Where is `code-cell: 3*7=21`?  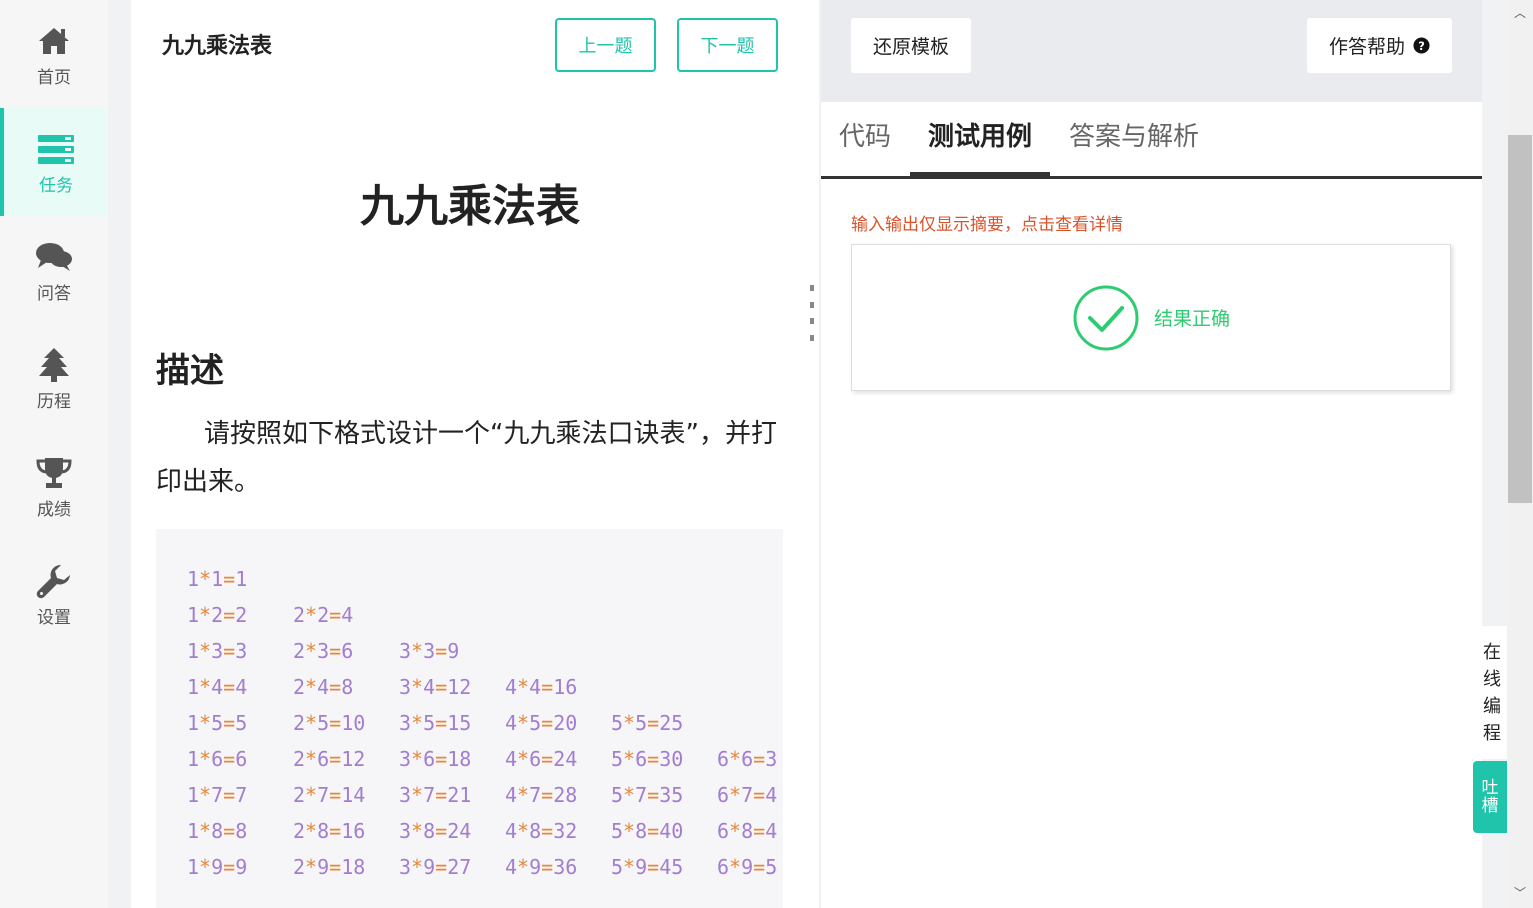 code-cell: 3*7=21 is located at coordinates (435, 795).